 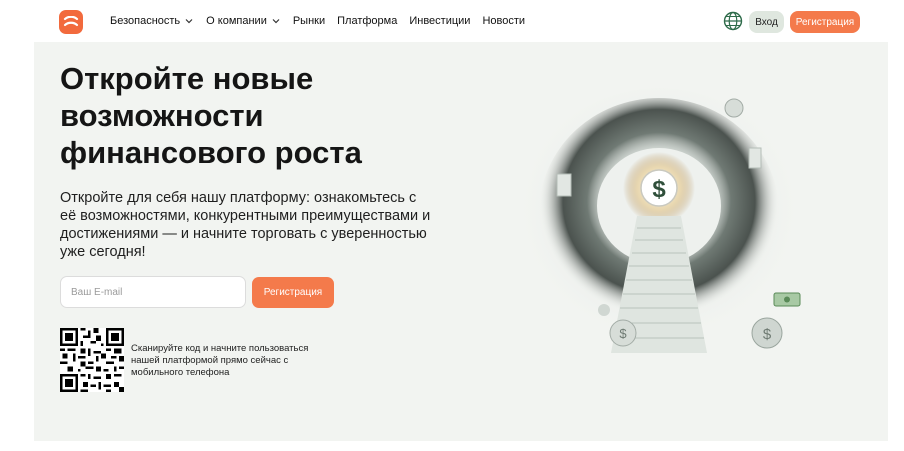 I want to click on nav-item-security: Безопасность, so click(x=152, y=21).